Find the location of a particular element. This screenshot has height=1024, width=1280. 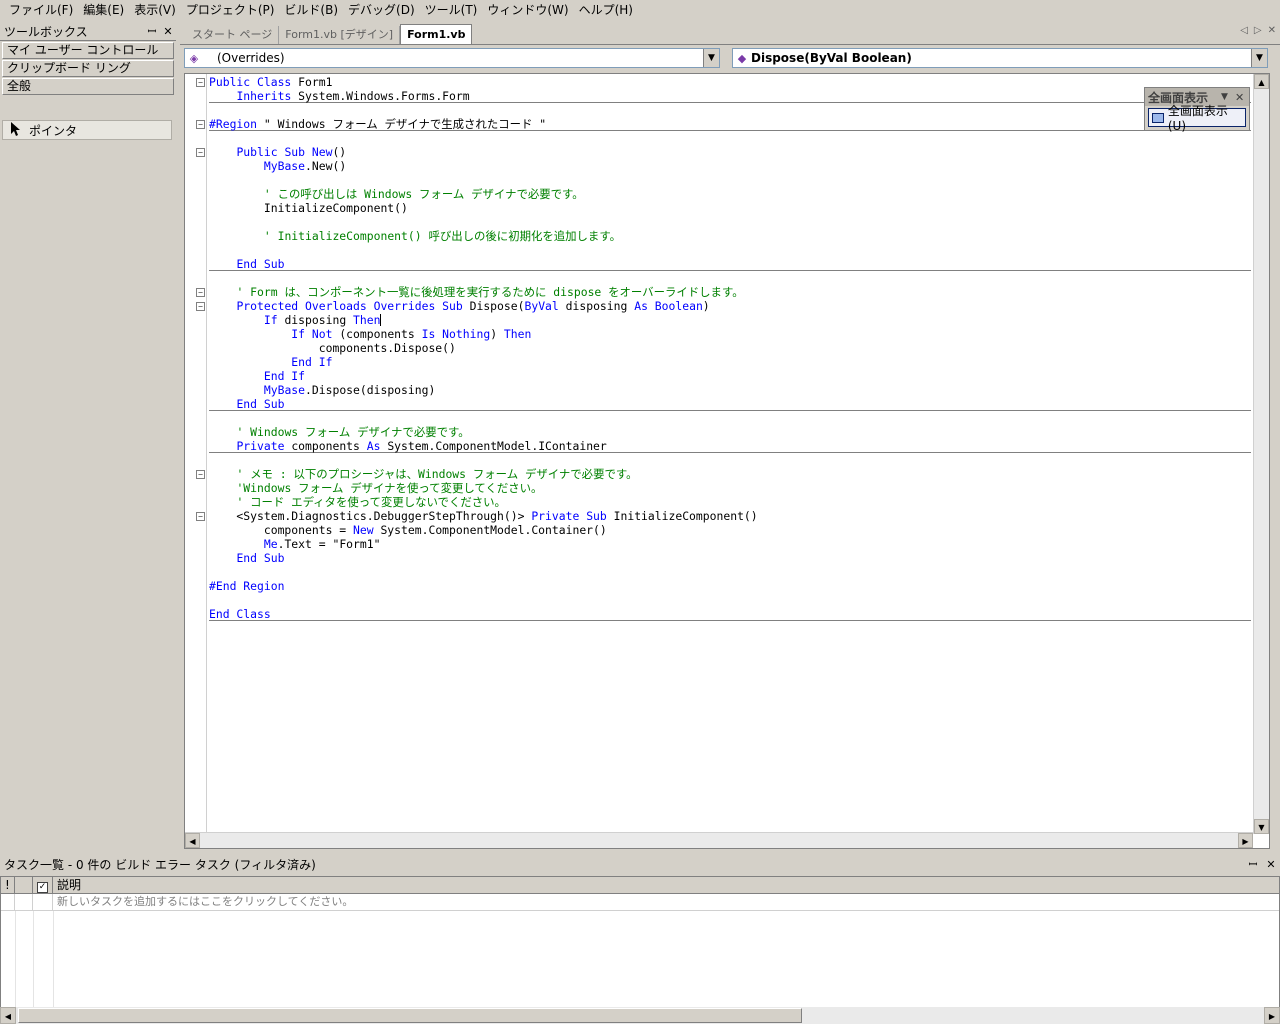

code-token: Dispose( is located at coordinates (497, 306).